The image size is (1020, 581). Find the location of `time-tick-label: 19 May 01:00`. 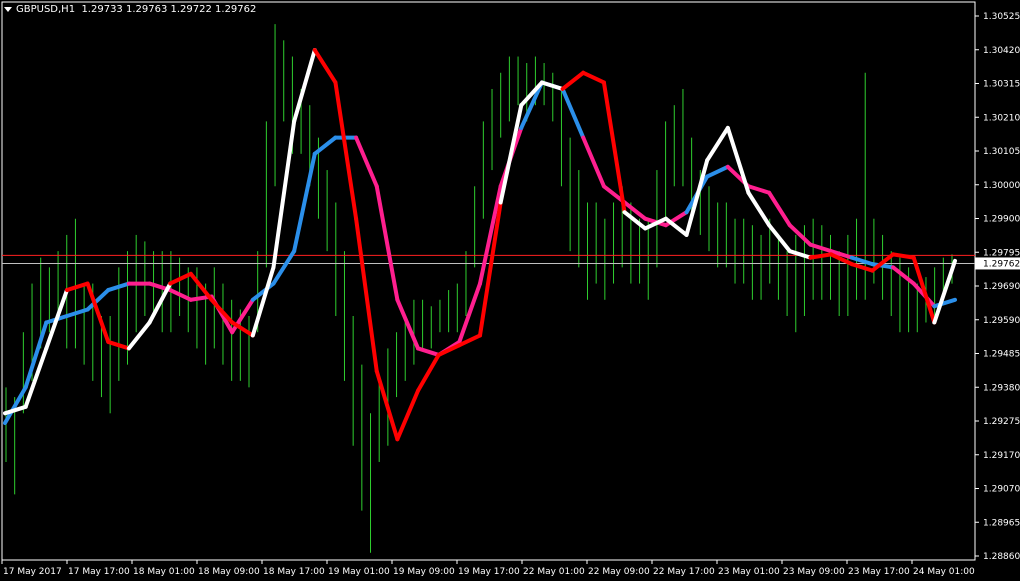

time-tick-label: 19 May 01:00 is located at coordinates (359, 572).